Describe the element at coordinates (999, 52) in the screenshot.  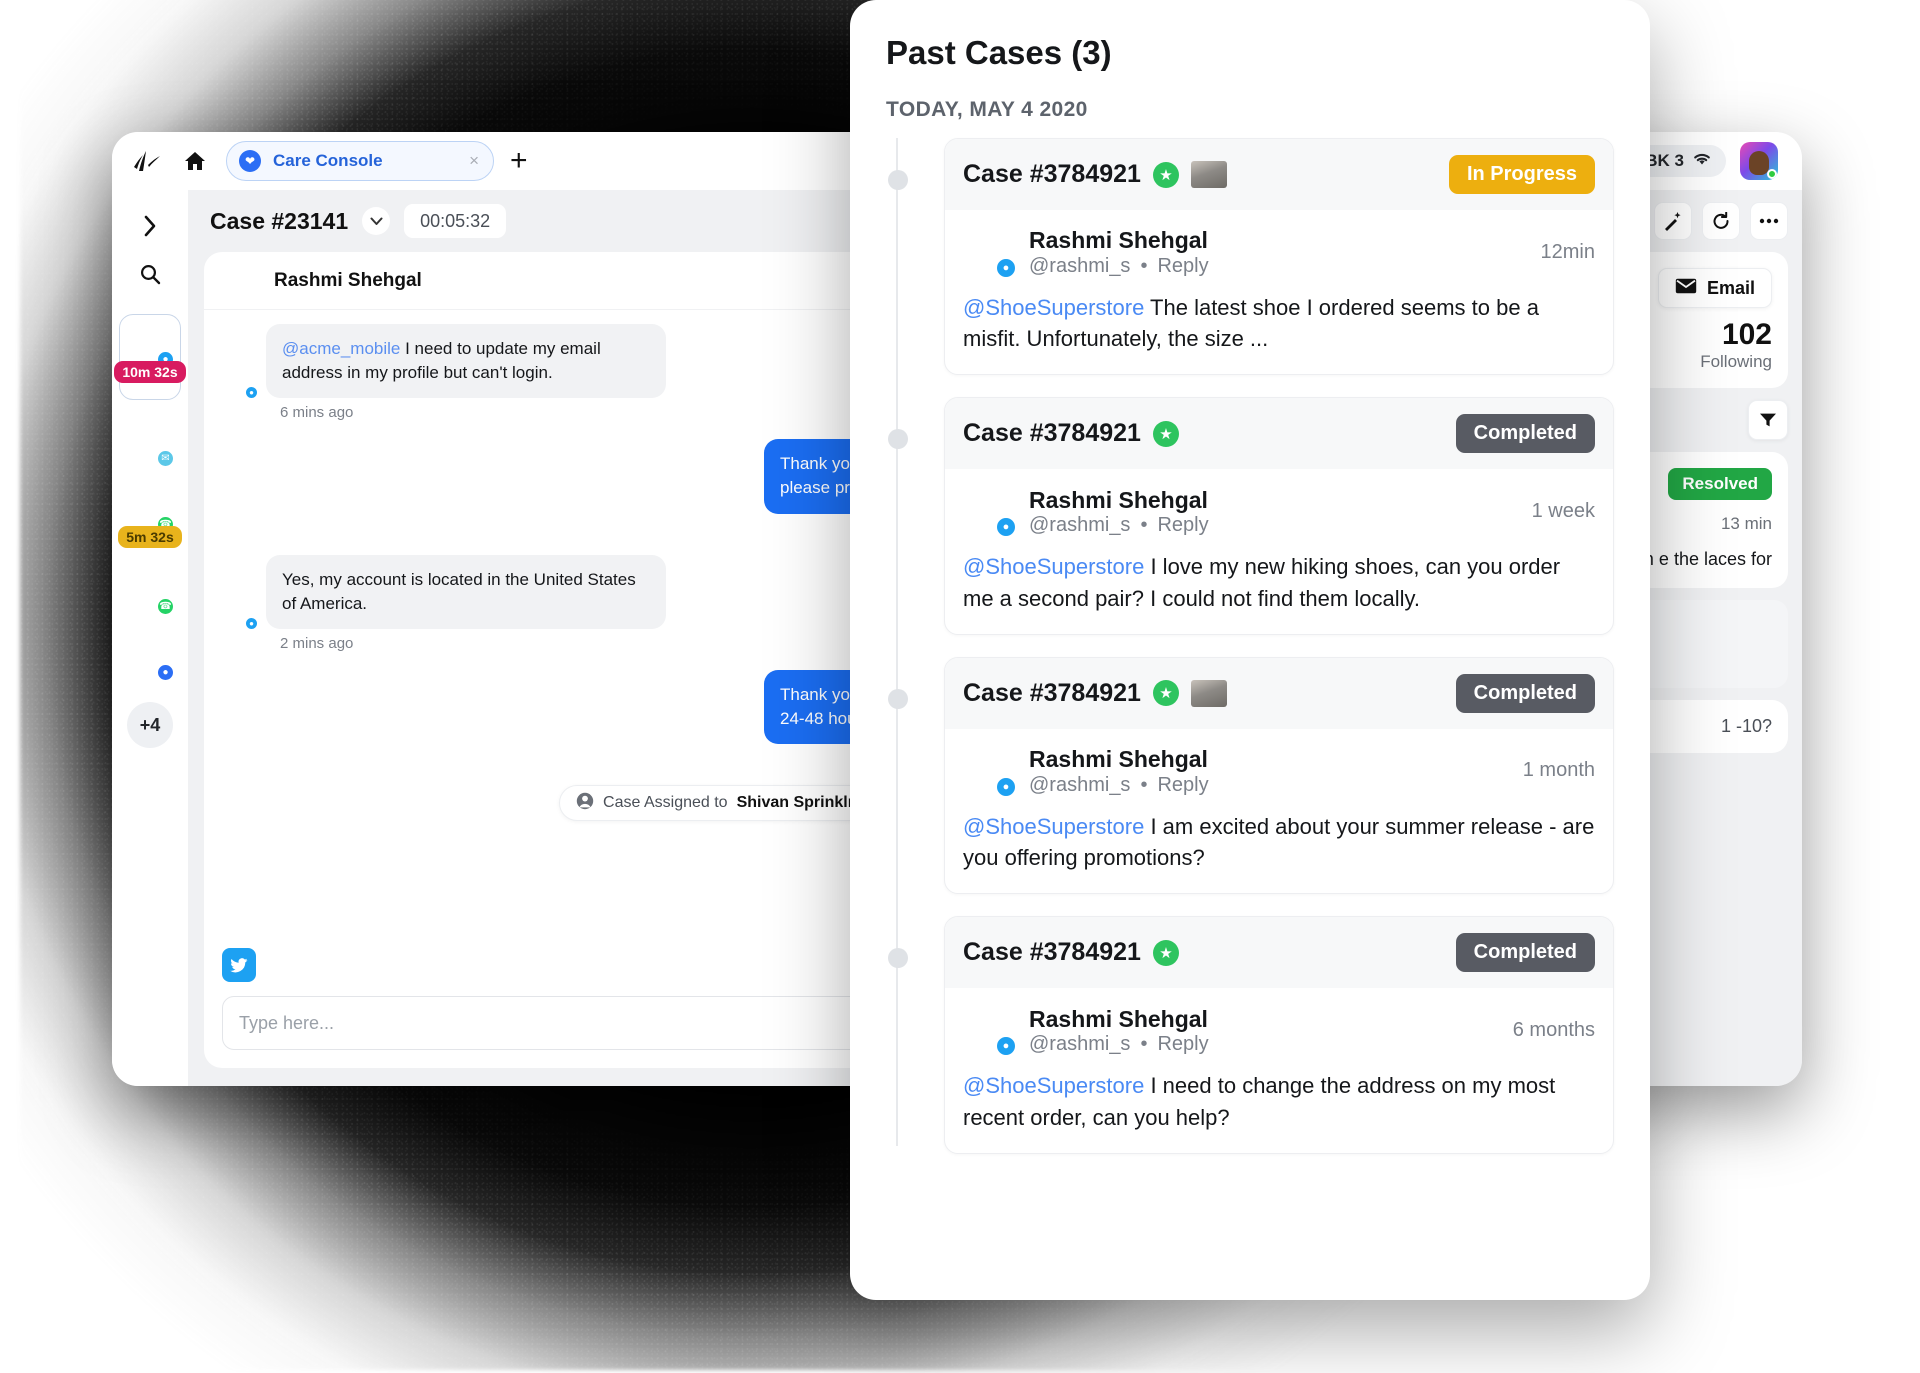
I see `past-cases-title: Past Cases (3)` at that location.